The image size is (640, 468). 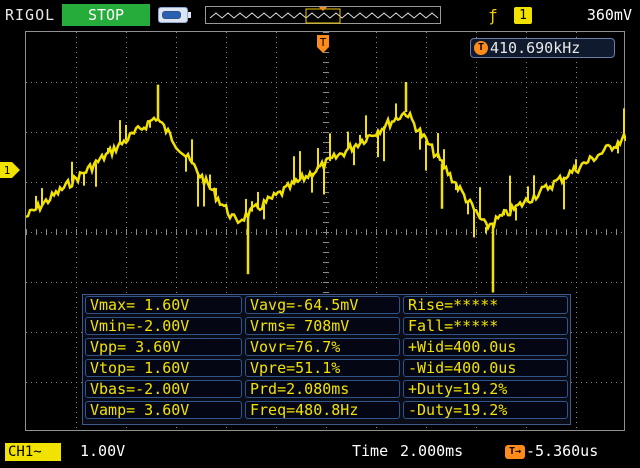 What do you see at coordinates (493, 16) in the screenshot?
I see `trigger-edge-icon: ƒ` at bounding box center [493, 16].